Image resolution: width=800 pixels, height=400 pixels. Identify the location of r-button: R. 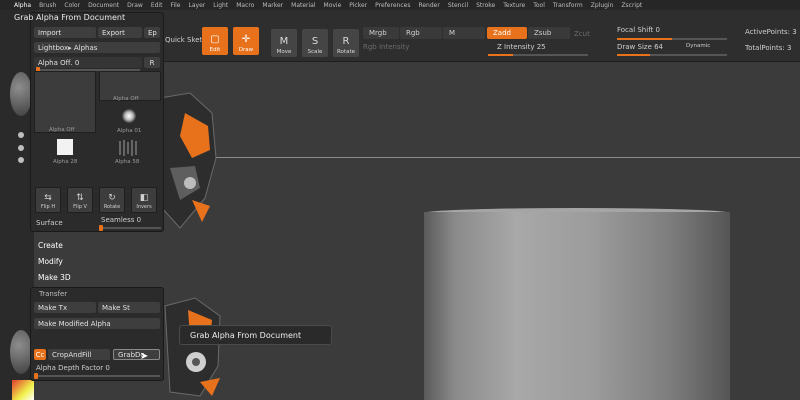
(152, 62).